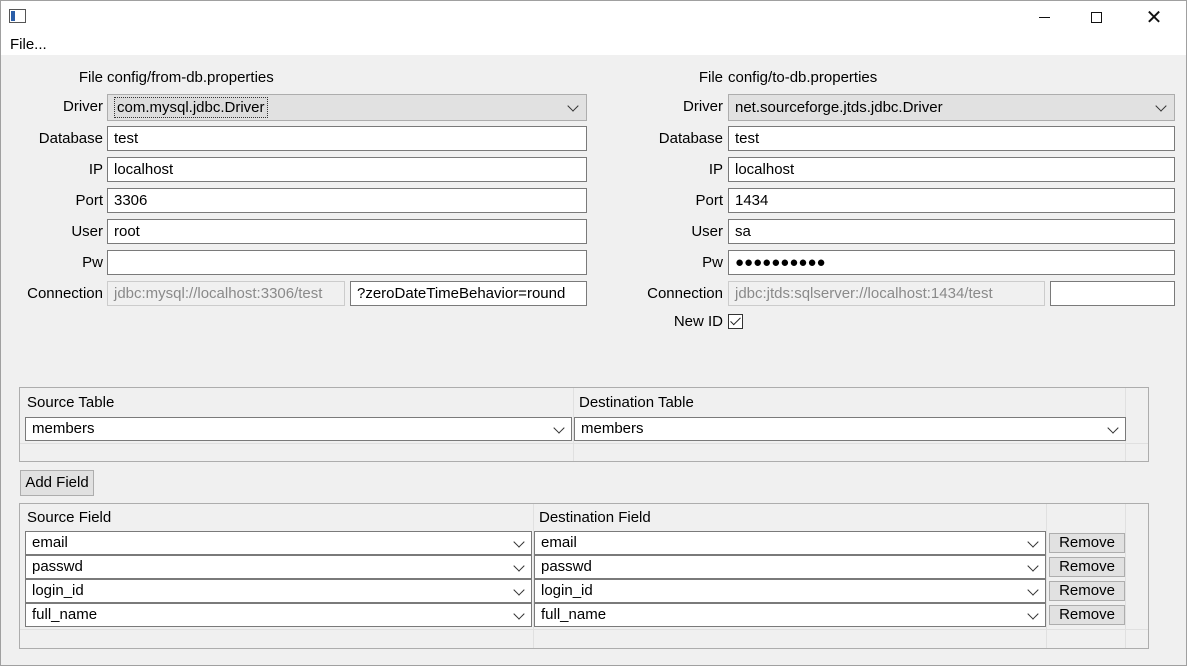 The width and height of the screenshot is (1187, 666). Describe the element at coordinates (95, 169) in the screenshot. I see `from-ip-label: IP` at that location.